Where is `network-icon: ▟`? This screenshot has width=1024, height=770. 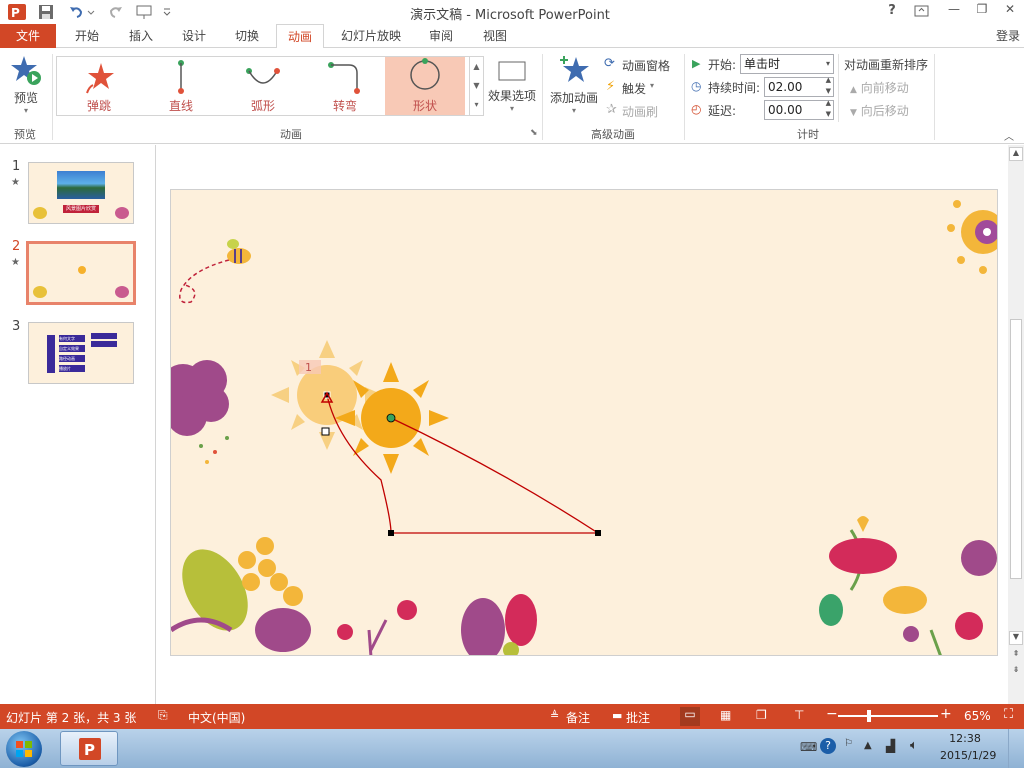
network-icon: ▟ is located at coordinates (890, 746).